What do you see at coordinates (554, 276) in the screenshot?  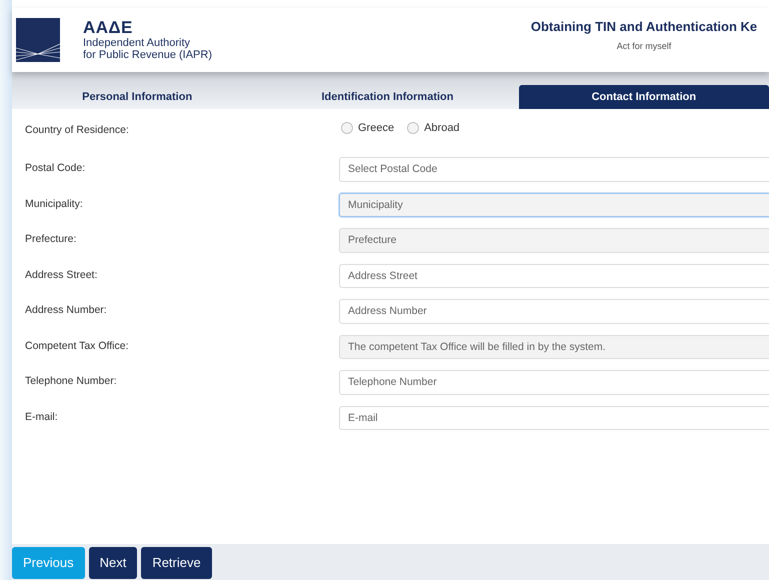 I see `input-field: Address Street` at bounding box center [554, 276].